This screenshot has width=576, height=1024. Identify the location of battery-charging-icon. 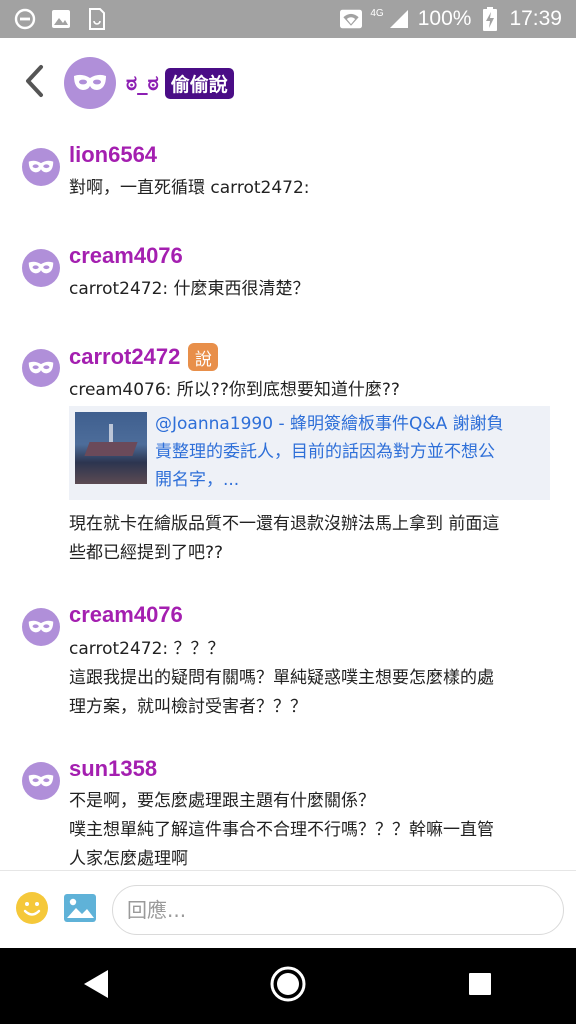
(490, 19).